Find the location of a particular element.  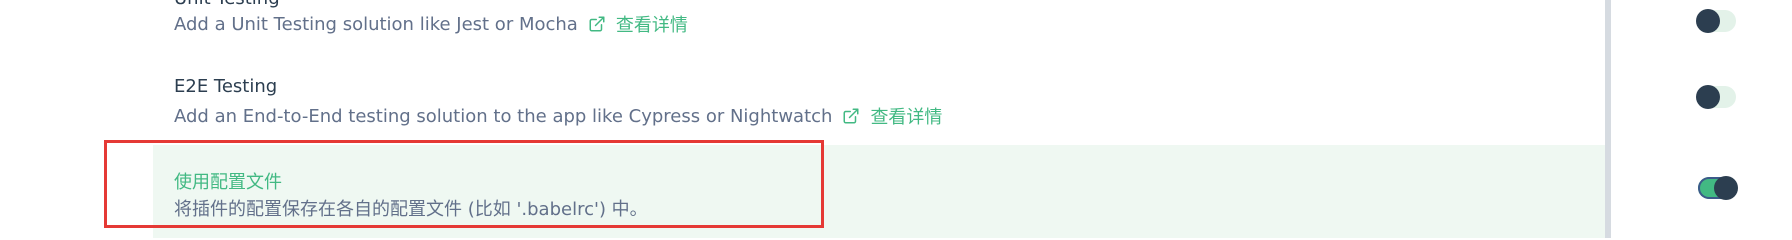

feature-title: Unit Testing is located at coordinates (227, 4).